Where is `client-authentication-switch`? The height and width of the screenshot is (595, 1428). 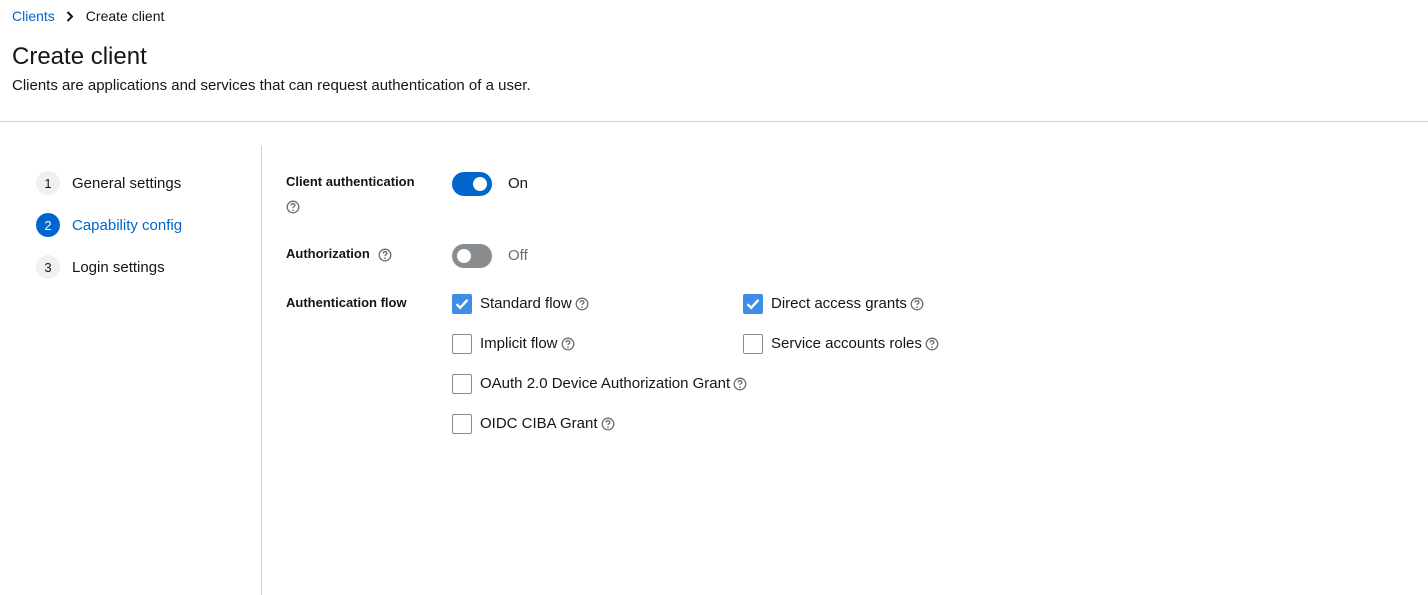
client-authentication-switch is located at coordinates (472, 184).